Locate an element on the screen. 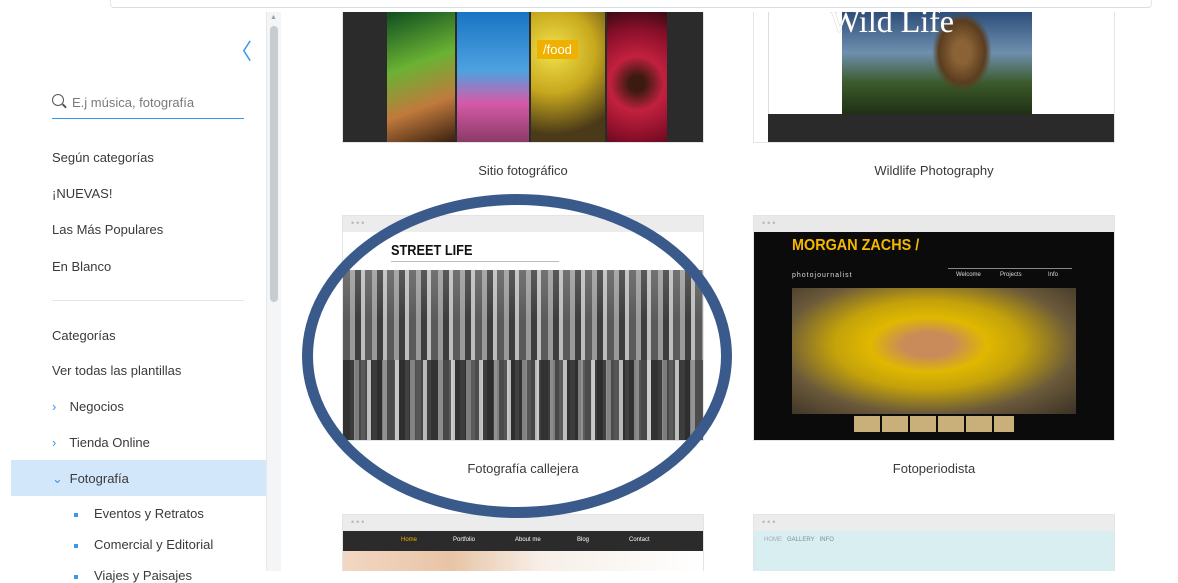 Image resolution: width=1178 pixels, height=583 pixels. nav-link-popular: Las Más Populares is located at coordinates (107, 229).